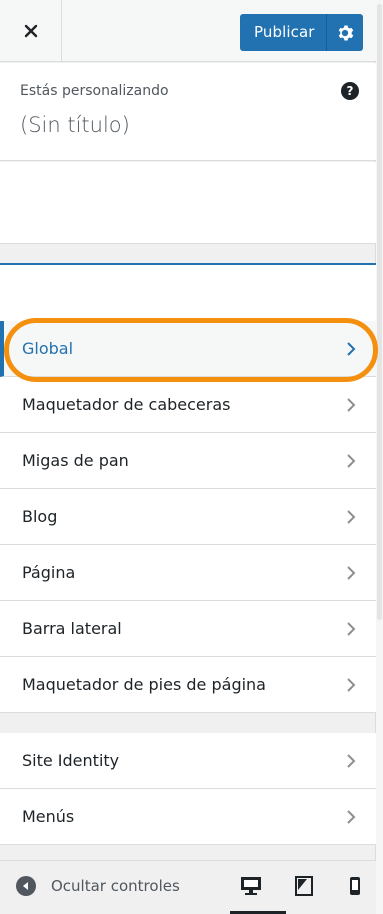 The image size is (383, 914). I want to click on customizing-label: Estás personalizando, so click(94, 91).